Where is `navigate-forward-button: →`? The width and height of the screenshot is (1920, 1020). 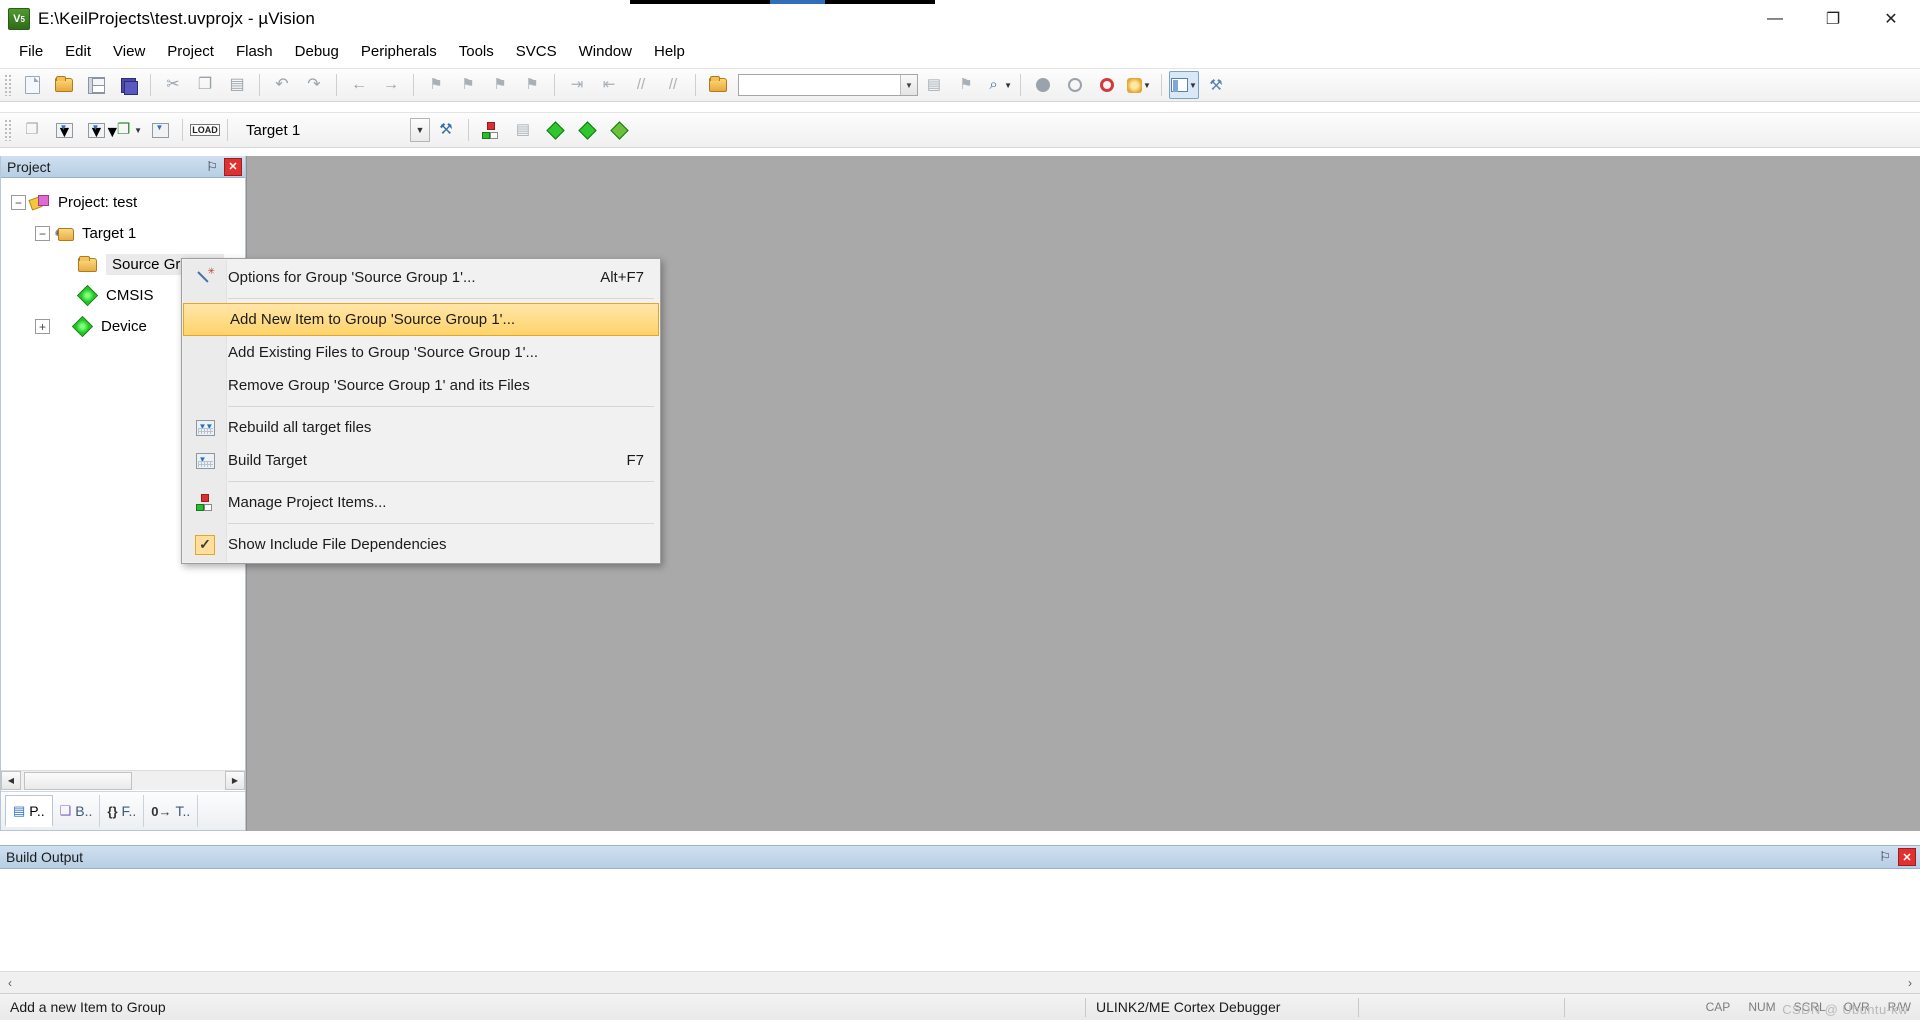 navigate-forward-button: → is located at coordinates (391, 85).